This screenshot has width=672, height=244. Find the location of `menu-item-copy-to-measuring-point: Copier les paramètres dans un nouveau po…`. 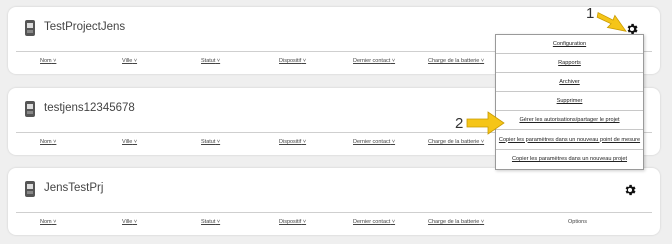

menu-item-copy-to-measuring-point: Copier les paramètres dans un nouveau po… is located at coordinates (569, 140).